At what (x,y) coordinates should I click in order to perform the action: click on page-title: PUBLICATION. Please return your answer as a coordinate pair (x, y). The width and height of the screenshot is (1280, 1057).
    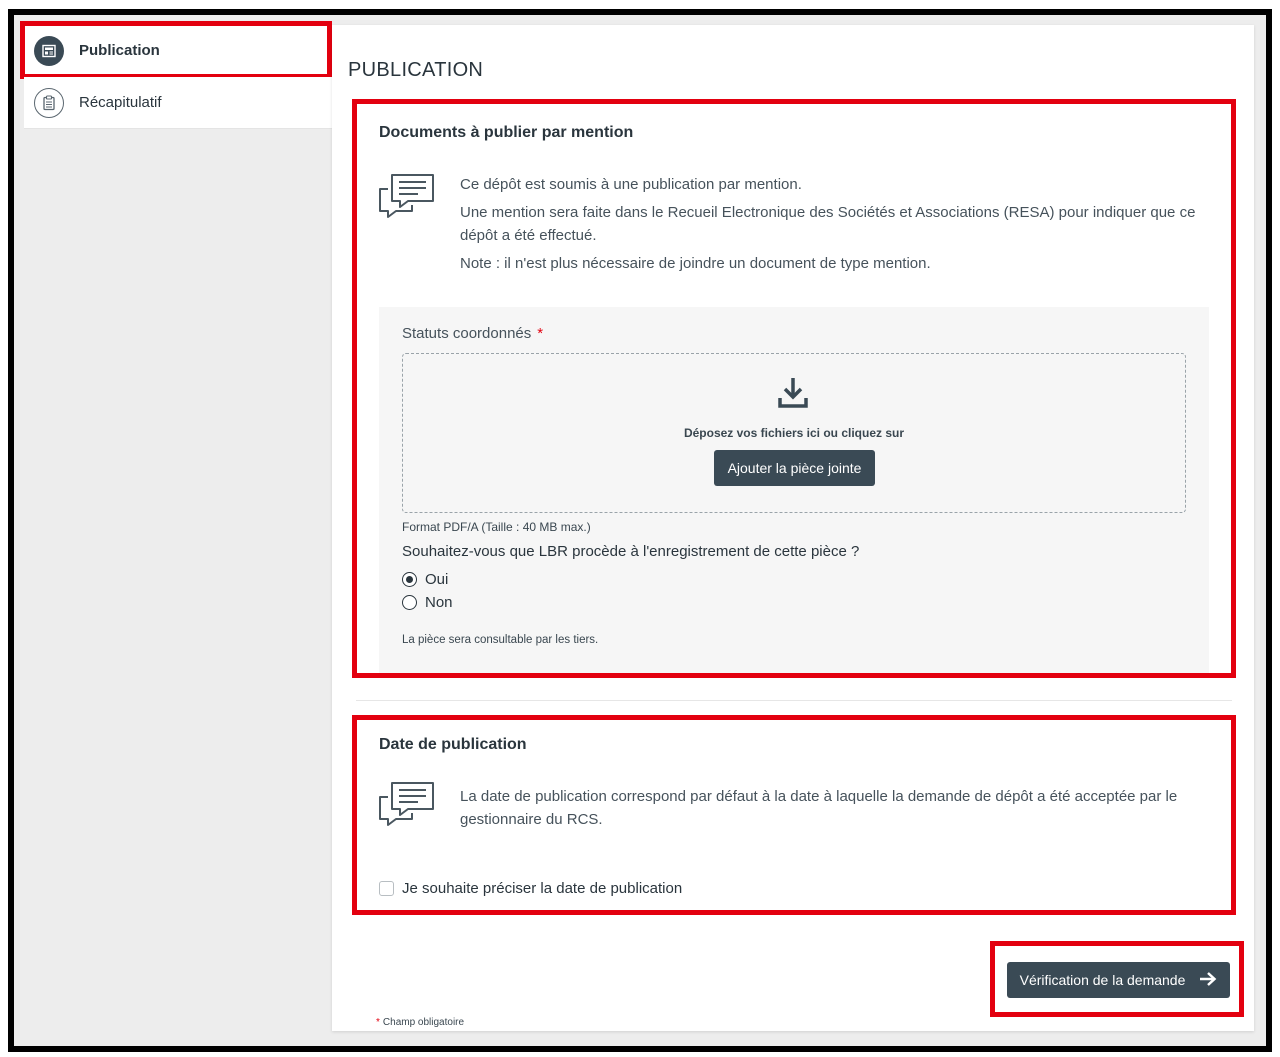
    Looking at the image, I should click on (416, 70).